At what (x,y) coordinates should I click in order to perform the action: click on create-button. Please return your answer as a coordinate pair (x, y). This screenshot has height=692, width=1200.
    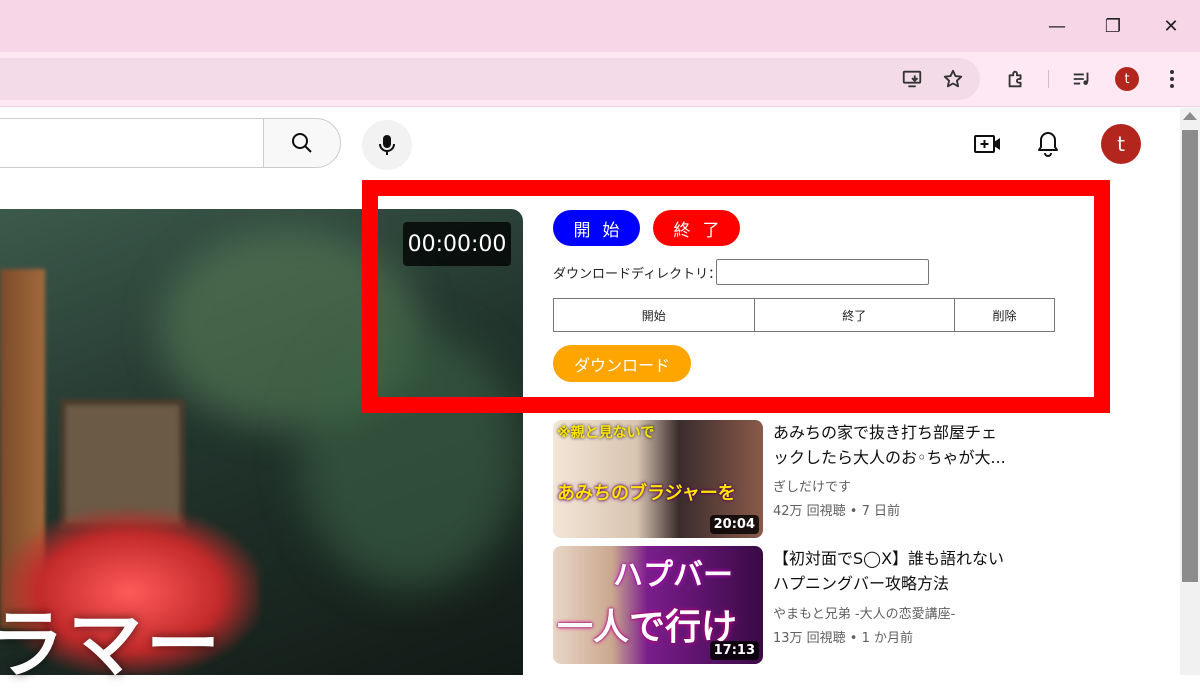
    Looking at the image, I should click on (988, 144).